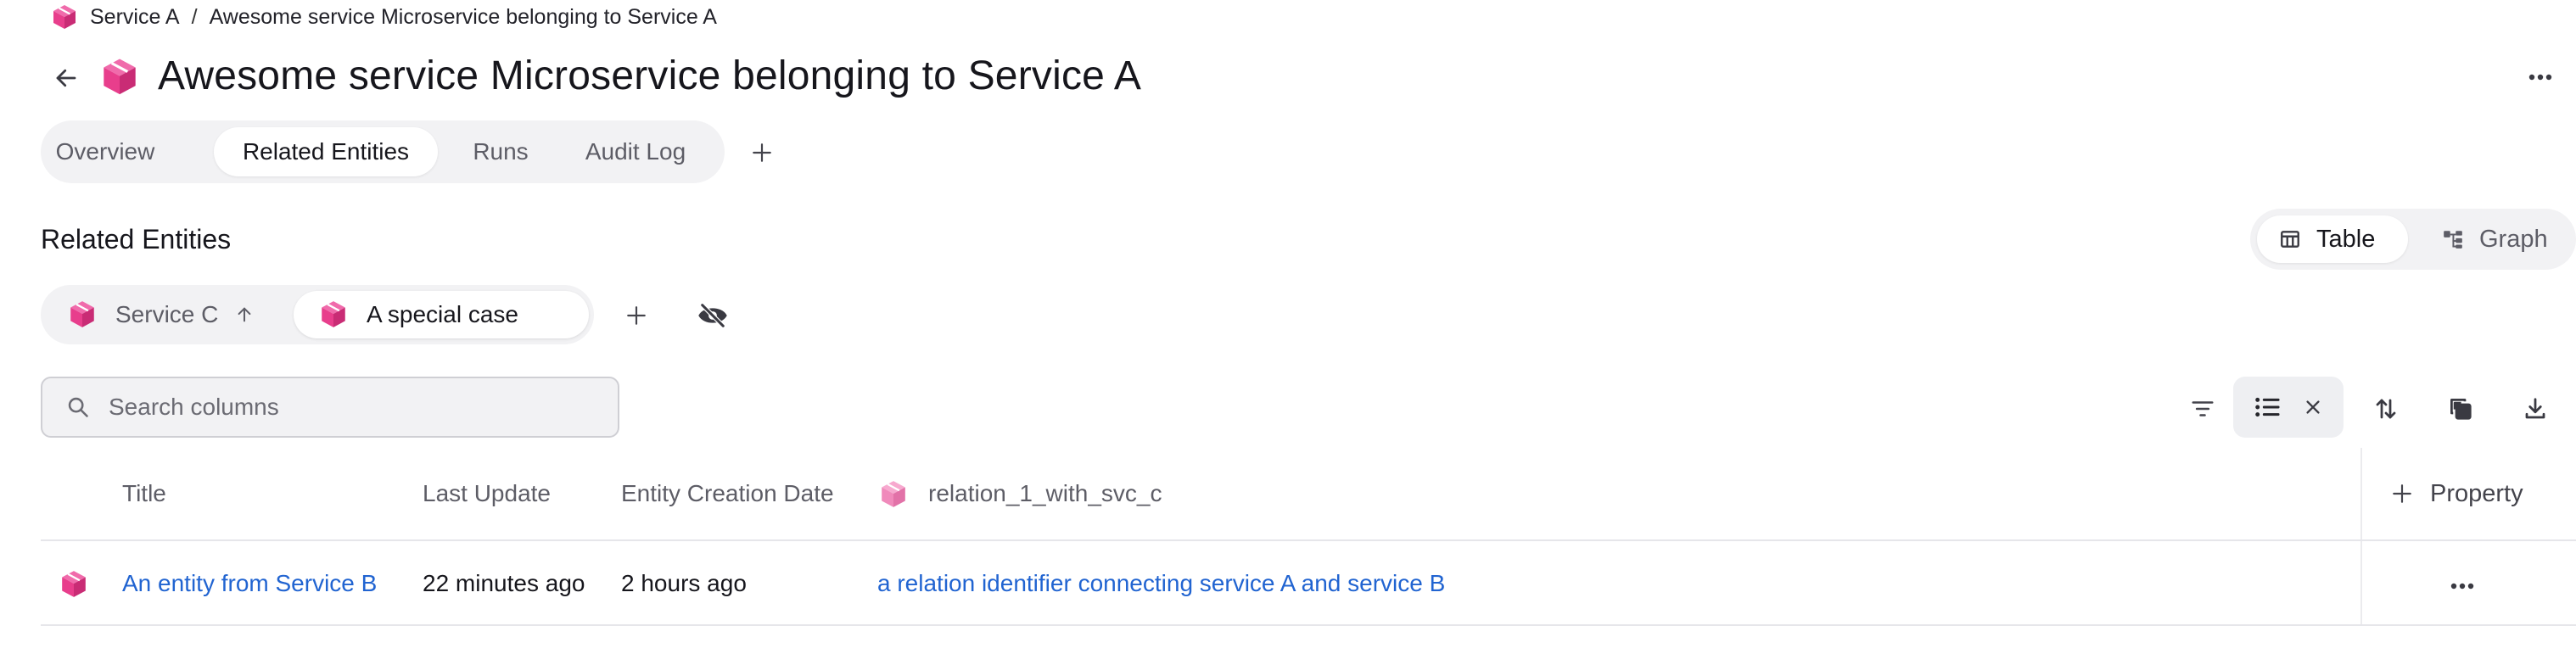  What do you see at coordinates (120, 77) in the screenshot?
I see `entity-cube-icon` at bounding box center [120, 77].